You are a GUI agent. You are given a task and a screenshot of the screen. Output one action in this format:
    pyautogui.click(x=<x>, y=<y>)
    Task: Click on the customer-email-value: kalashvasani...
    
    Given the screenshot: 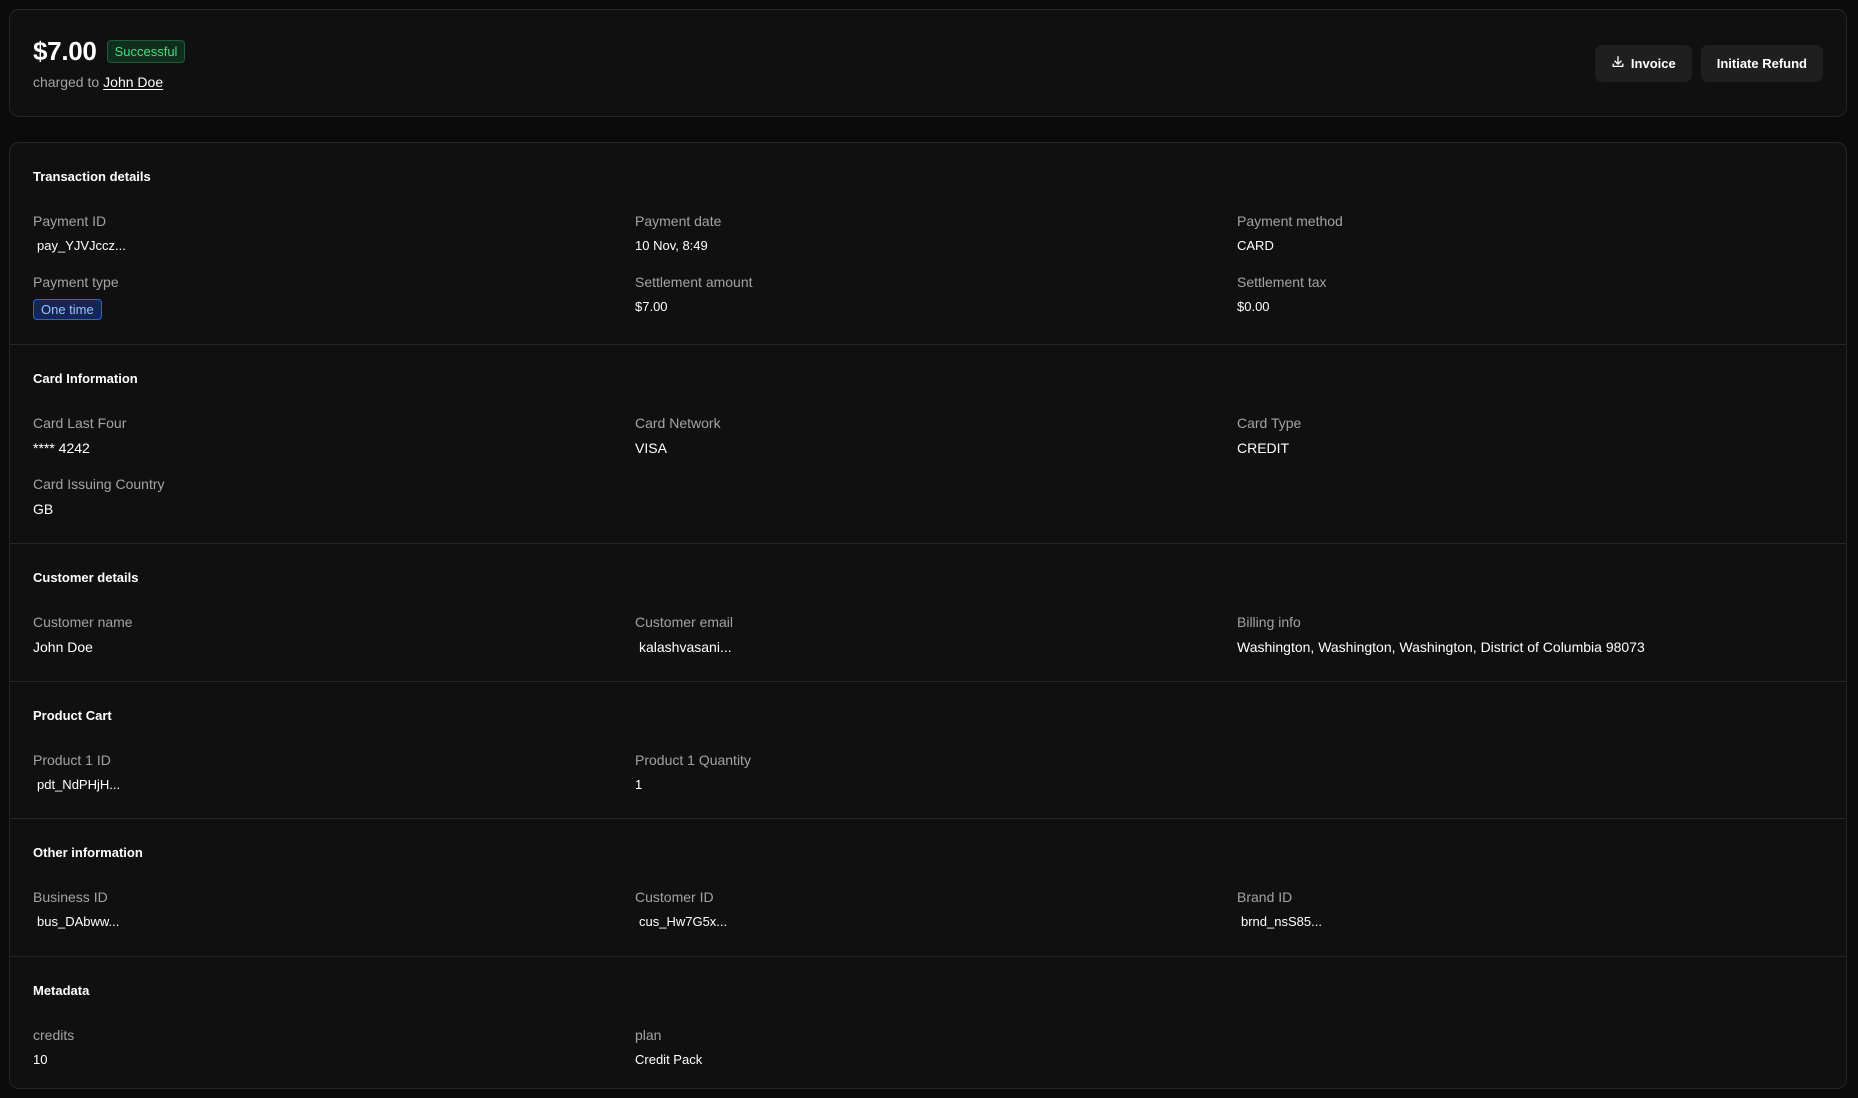 What is the action you would take?
    pyautogui.click(x=684, y=647)
    